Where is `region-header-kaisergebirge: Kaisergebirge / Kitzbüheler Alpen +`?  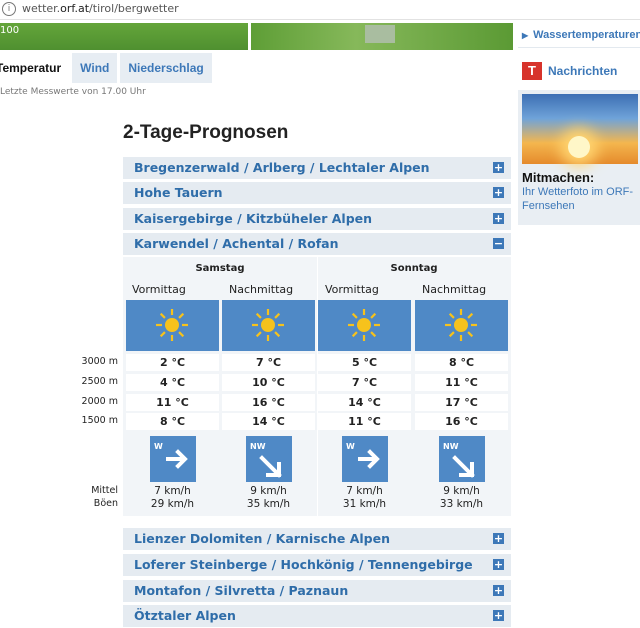 region-header-kaisergebirge: Kaisergebirge / Kitzbüheler Alpen + is located at coordinates (317, 219).